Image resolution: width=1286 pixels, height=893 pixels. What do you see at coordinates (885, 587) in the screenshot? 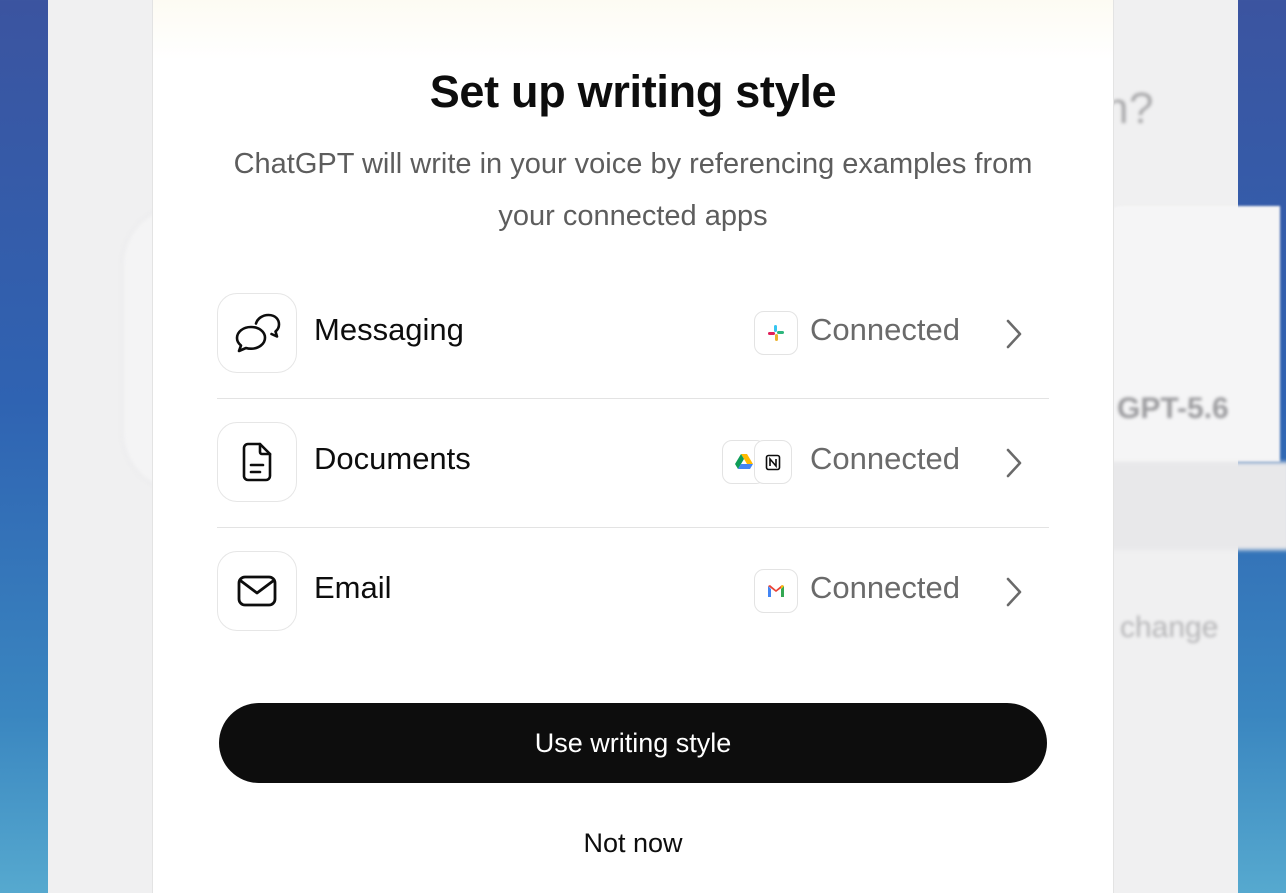
I see `email-status: Connected` at bounding box center [885, 587].